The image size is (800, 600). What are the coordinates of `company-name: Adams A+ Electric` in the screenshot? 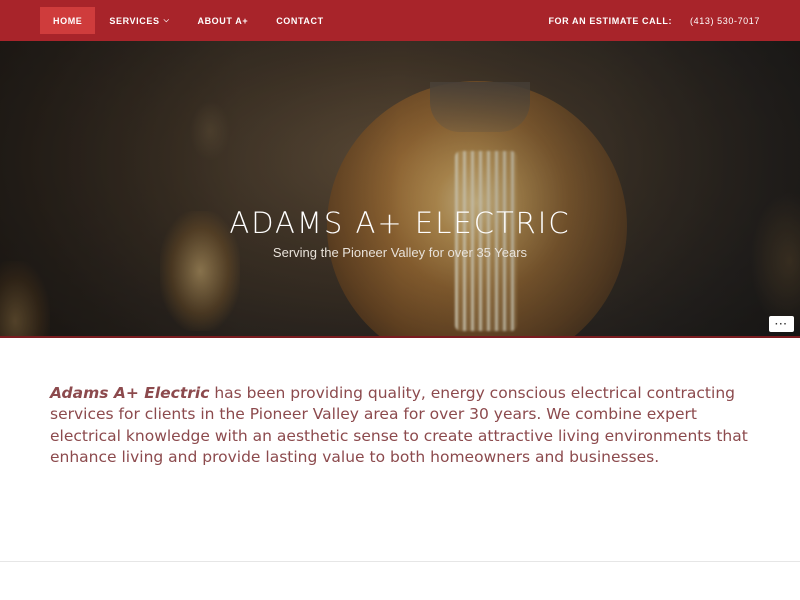 It's located at (130, 393).